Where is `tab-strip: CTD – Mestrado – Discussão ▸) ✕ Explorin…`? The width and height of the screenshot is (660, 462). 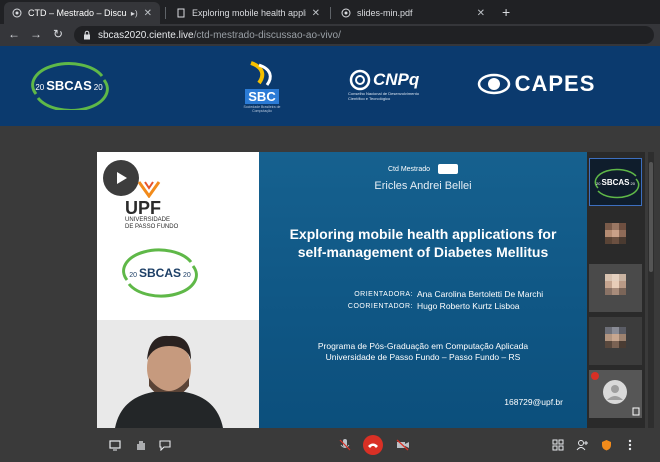
tab-strip: CTD – Mestrado – Discussão ▸) ✕ Explorin… is located at coordinates (330, 12).